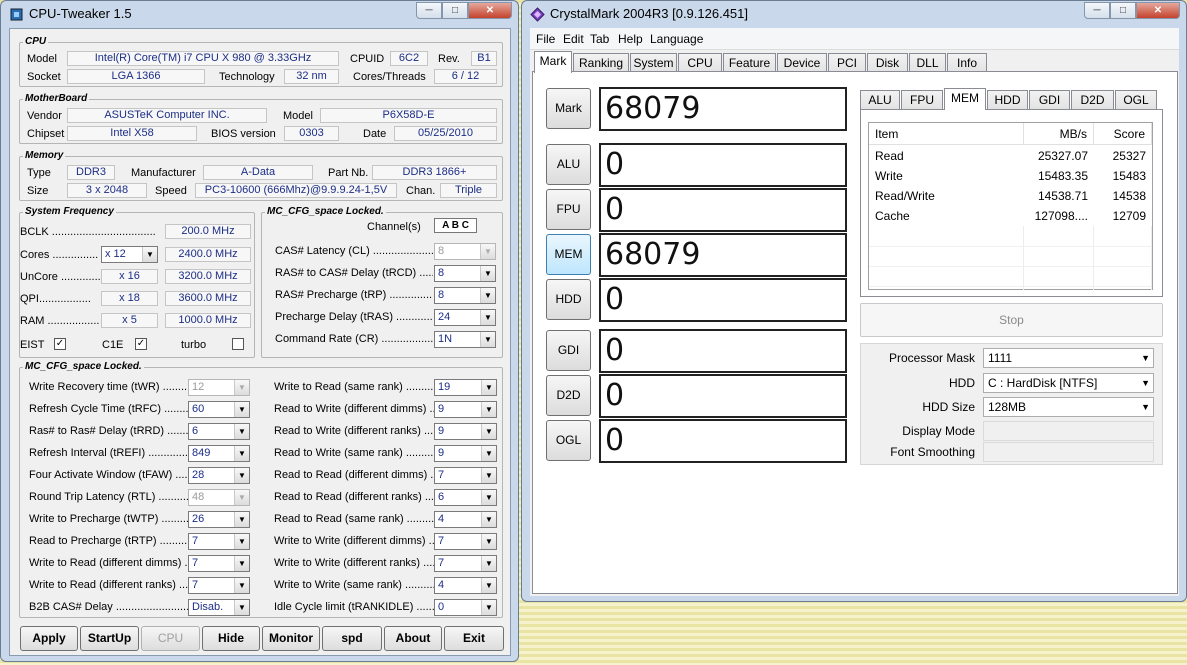 The width and height of the screenshot is (1187, 665). Describe the element at coordinates (568, 395) in the screenshot. I see `d2d-bench-button: D2D` at that location.